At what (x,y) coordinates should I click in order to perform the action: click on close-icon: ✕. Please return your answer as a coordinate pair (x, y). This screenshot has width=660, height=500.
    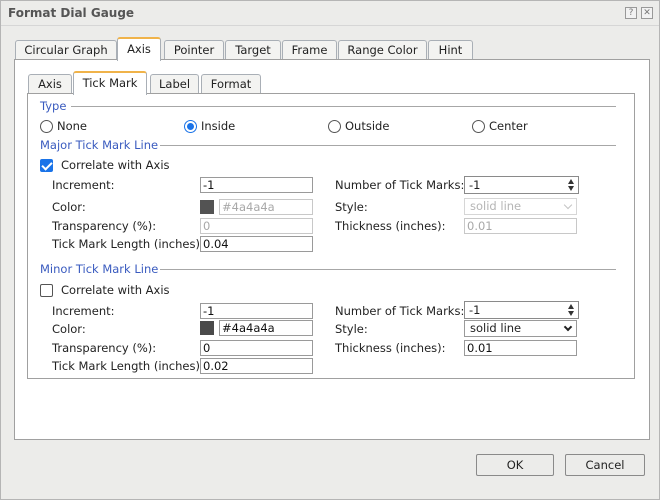
    Looking at the image, I should click on (647, 13).